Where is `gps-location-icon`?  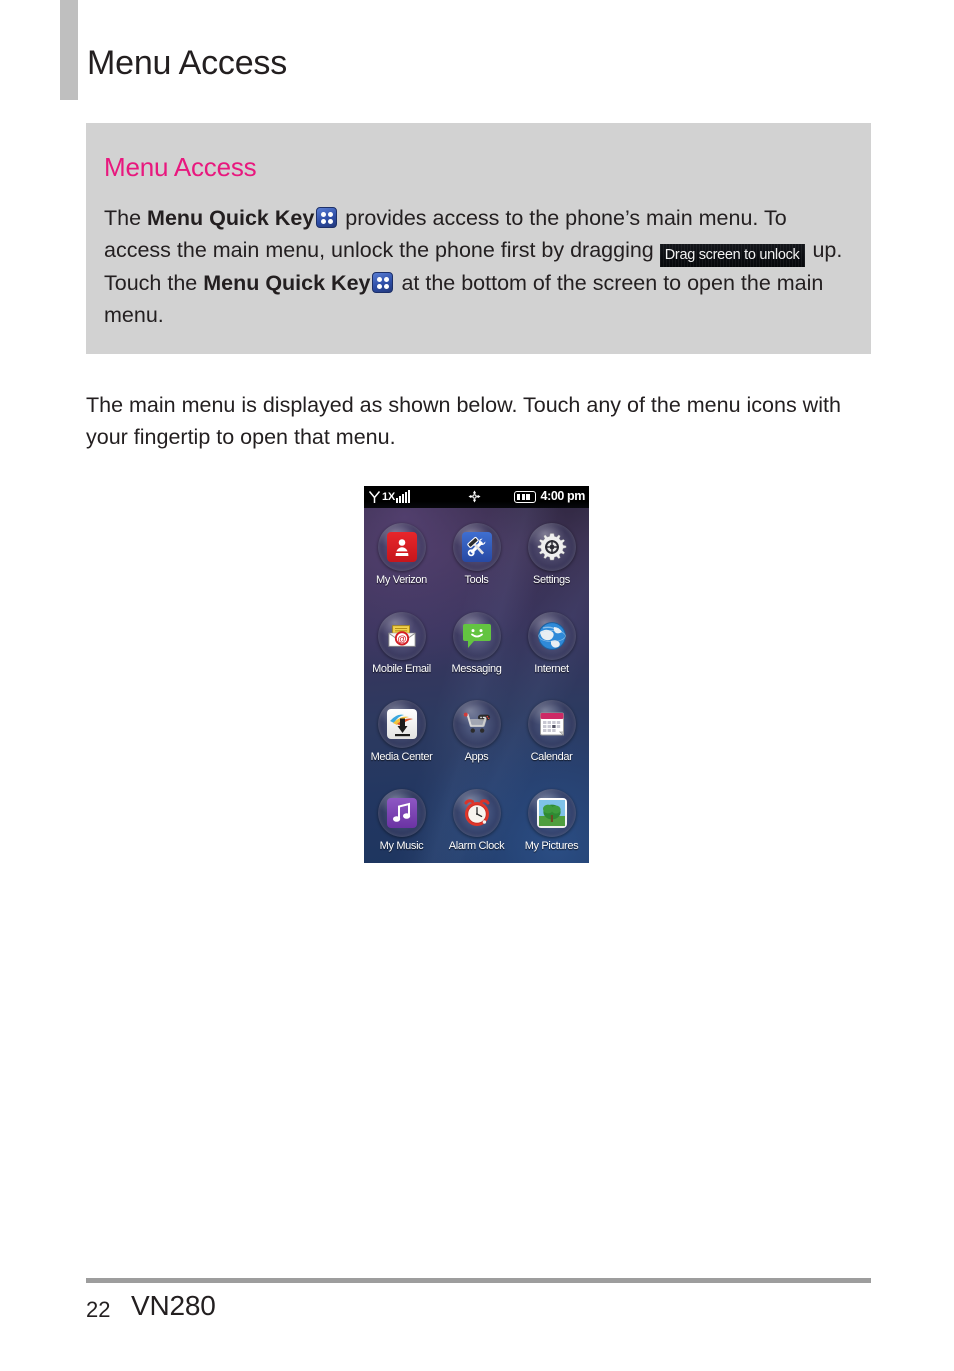 gps-location-icon is located at coordinates (474, 496).